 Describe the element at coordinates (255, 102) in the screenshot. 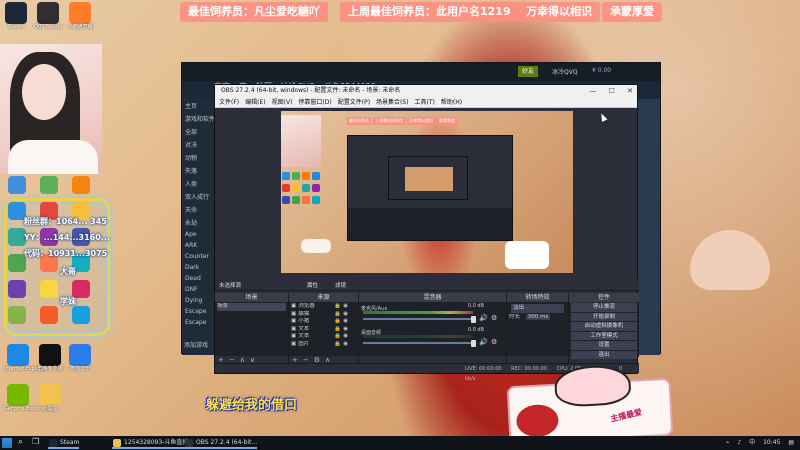

I see `obs-menu-item: 编辑(E)` at that location.